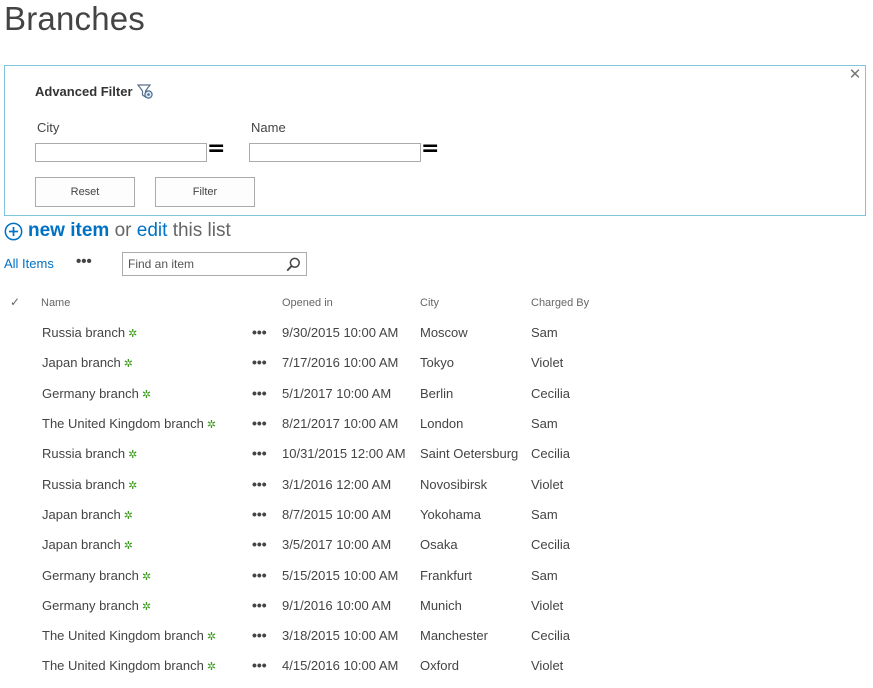 Image resolution: width=873 pixels, height=688 pixels. I want to click on row-city: Munich, so click(441, 605).